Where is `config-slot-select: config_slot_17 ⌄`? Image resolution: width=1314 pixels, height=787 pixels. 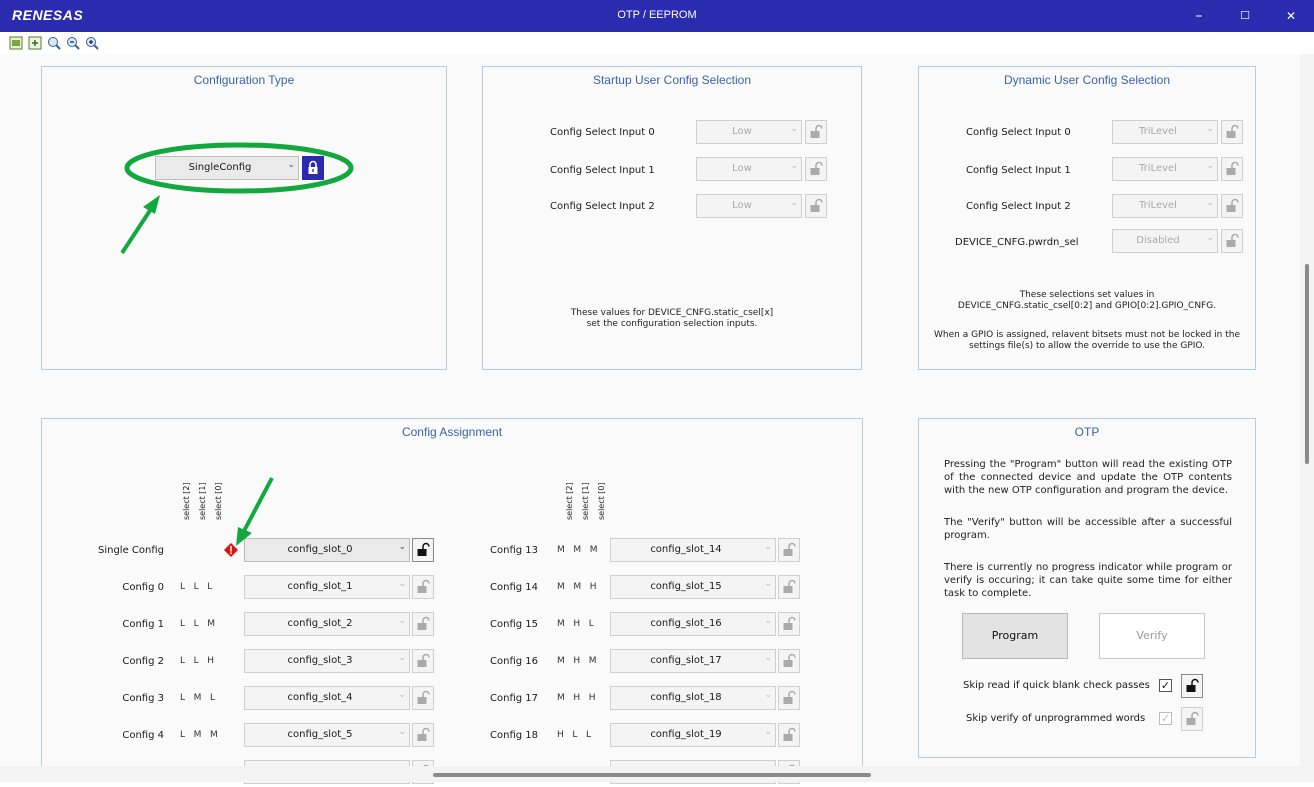
config-slot-select: config_slot_17 ⌄ is located at coordinates (693, 661).